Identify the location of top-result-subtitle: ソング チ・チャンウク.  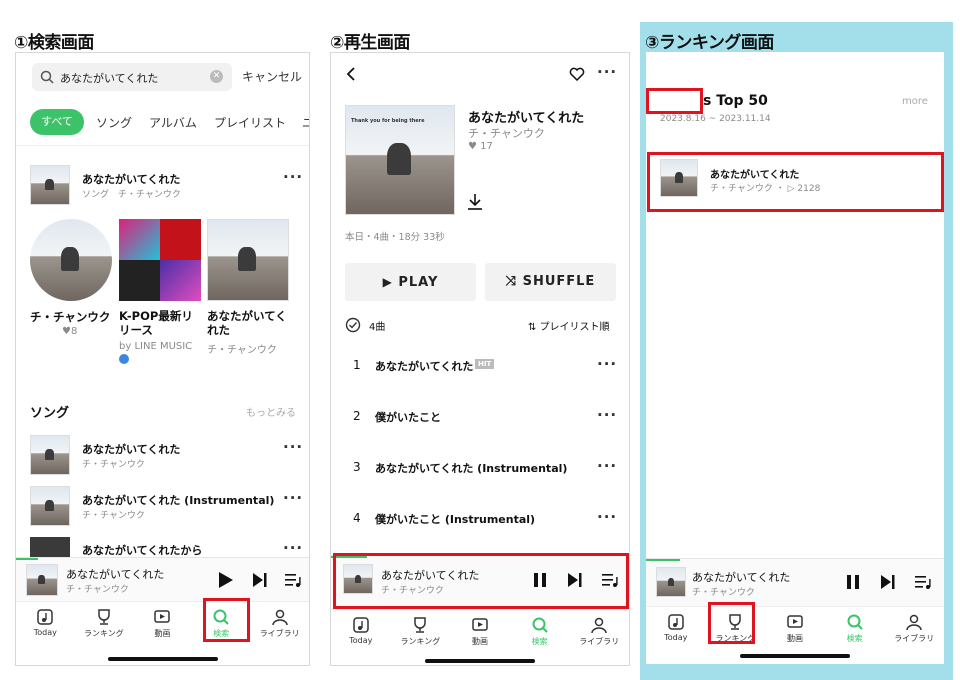
(131, 195).